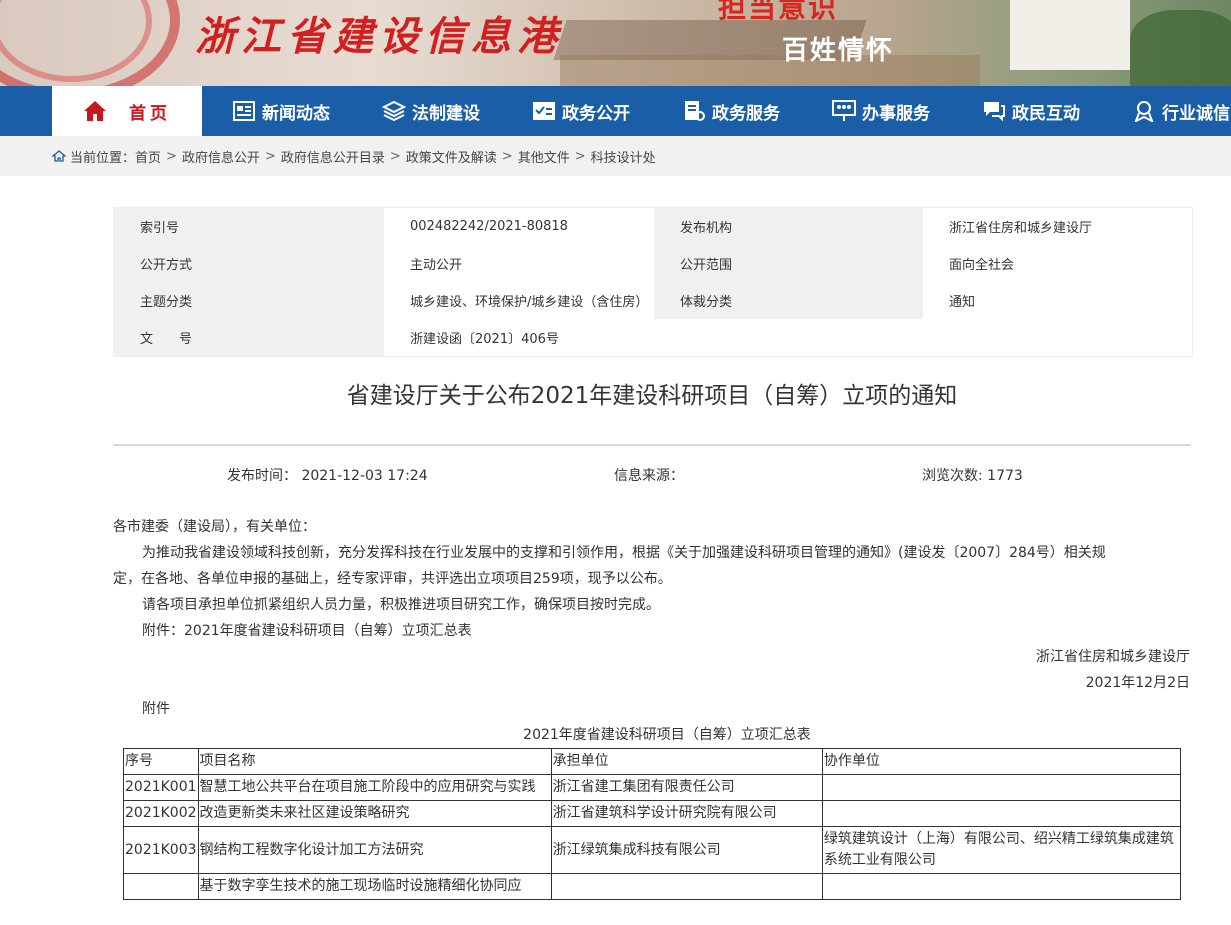 This screenshot has height=925, width=1231. Describe the element at coordinates (686, 850) in the screenshot. I see `table-cell: 浙江绿筑集成科技有限公司` at that location.